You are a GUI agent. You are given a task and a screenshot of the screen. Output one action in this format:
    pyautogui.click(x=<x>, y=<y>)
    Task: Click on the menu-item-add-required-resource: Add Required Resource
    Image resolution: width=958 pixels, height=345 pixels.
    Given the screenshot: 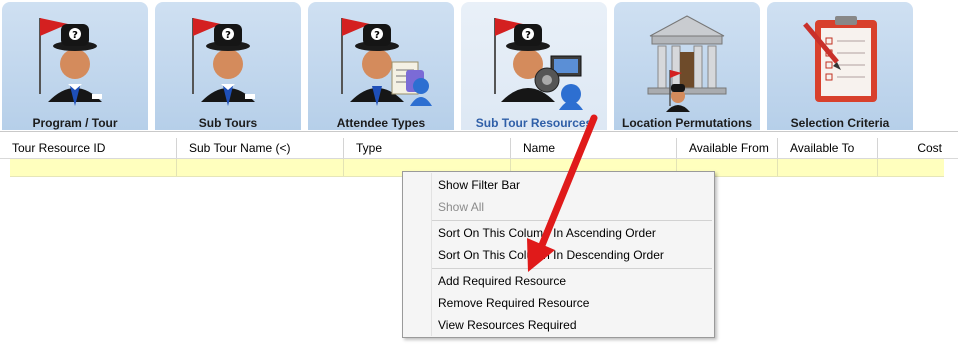 What is the action you would take?
    pyautogui.click(x=558, y=281)
    